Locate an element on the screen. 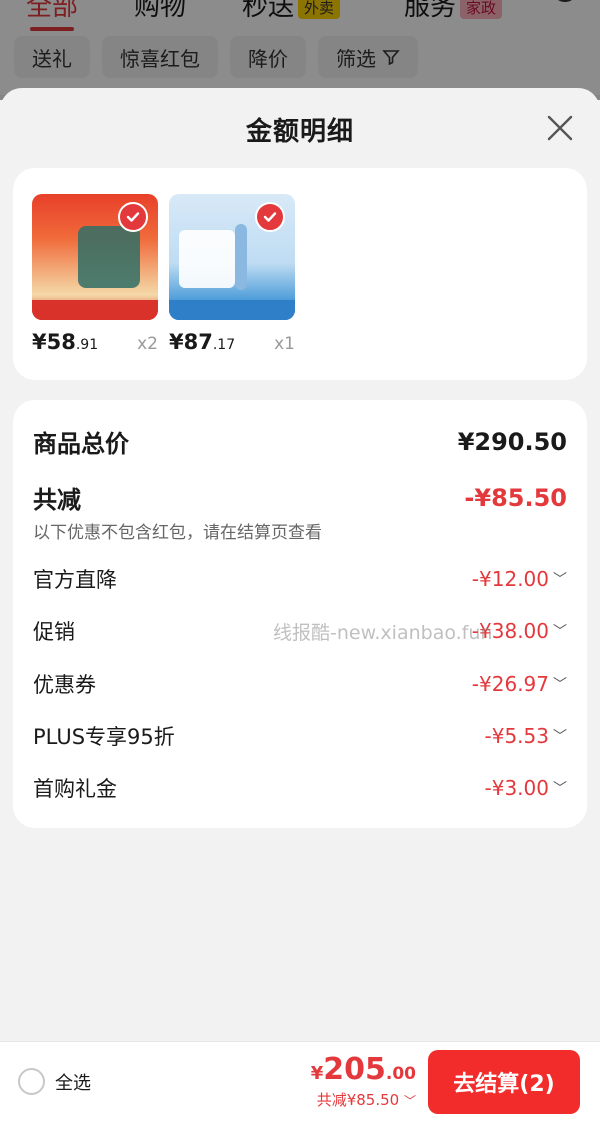 The width and height of the screenshot is (600, 1121). discount-label: 官方直降 is located at coordinates (75, 580).